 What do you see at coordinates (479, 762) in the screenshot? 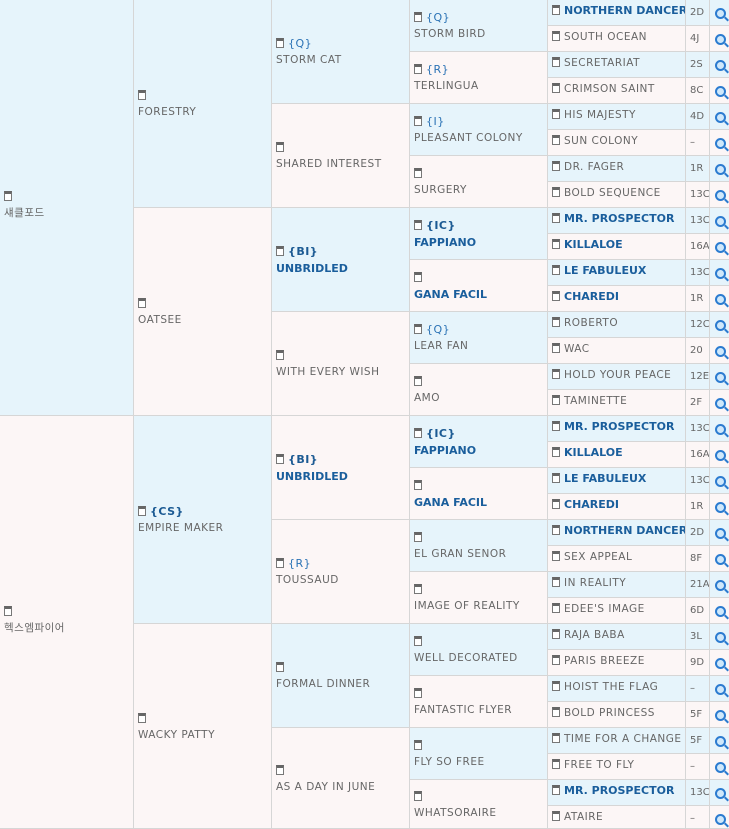
I see `horse-name-link: FLY SO FREE` at bounding box center [479, 762].